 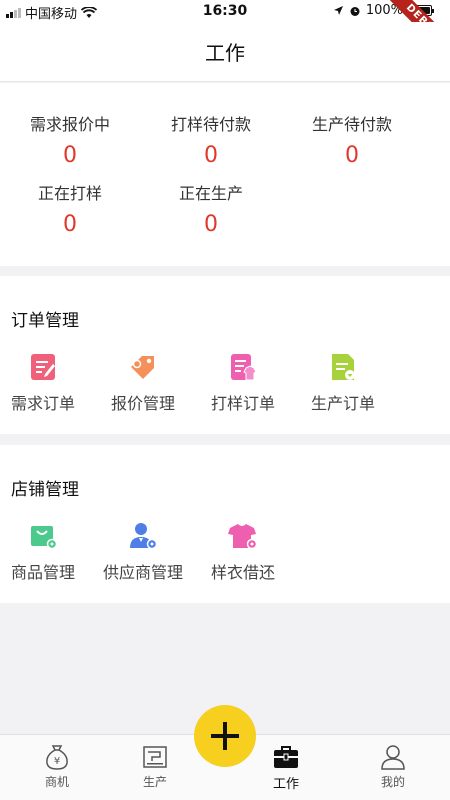 I want to click on app-header: 工作, so click(x=225, y=52).